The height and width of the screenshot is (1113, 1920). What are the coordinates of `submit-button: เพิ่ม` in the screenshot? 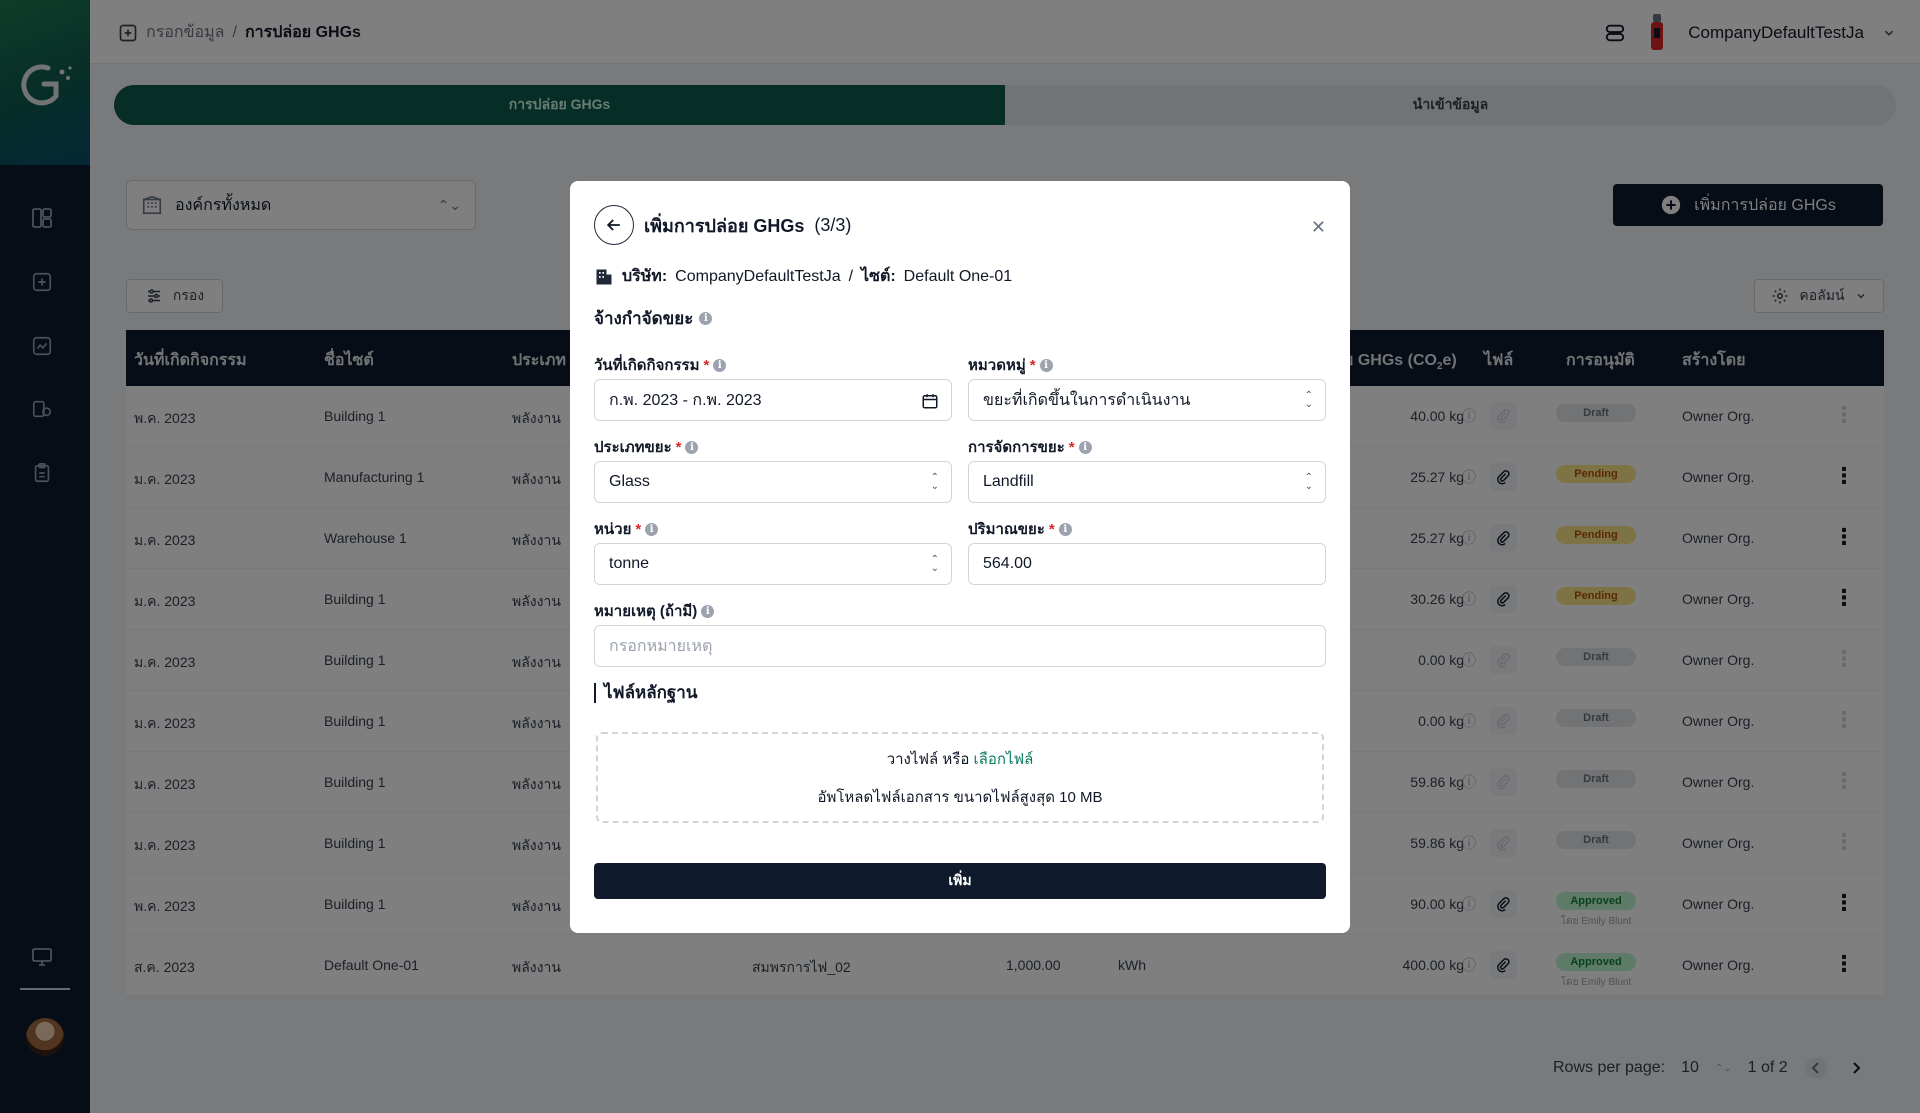 It's located at (960, 881).